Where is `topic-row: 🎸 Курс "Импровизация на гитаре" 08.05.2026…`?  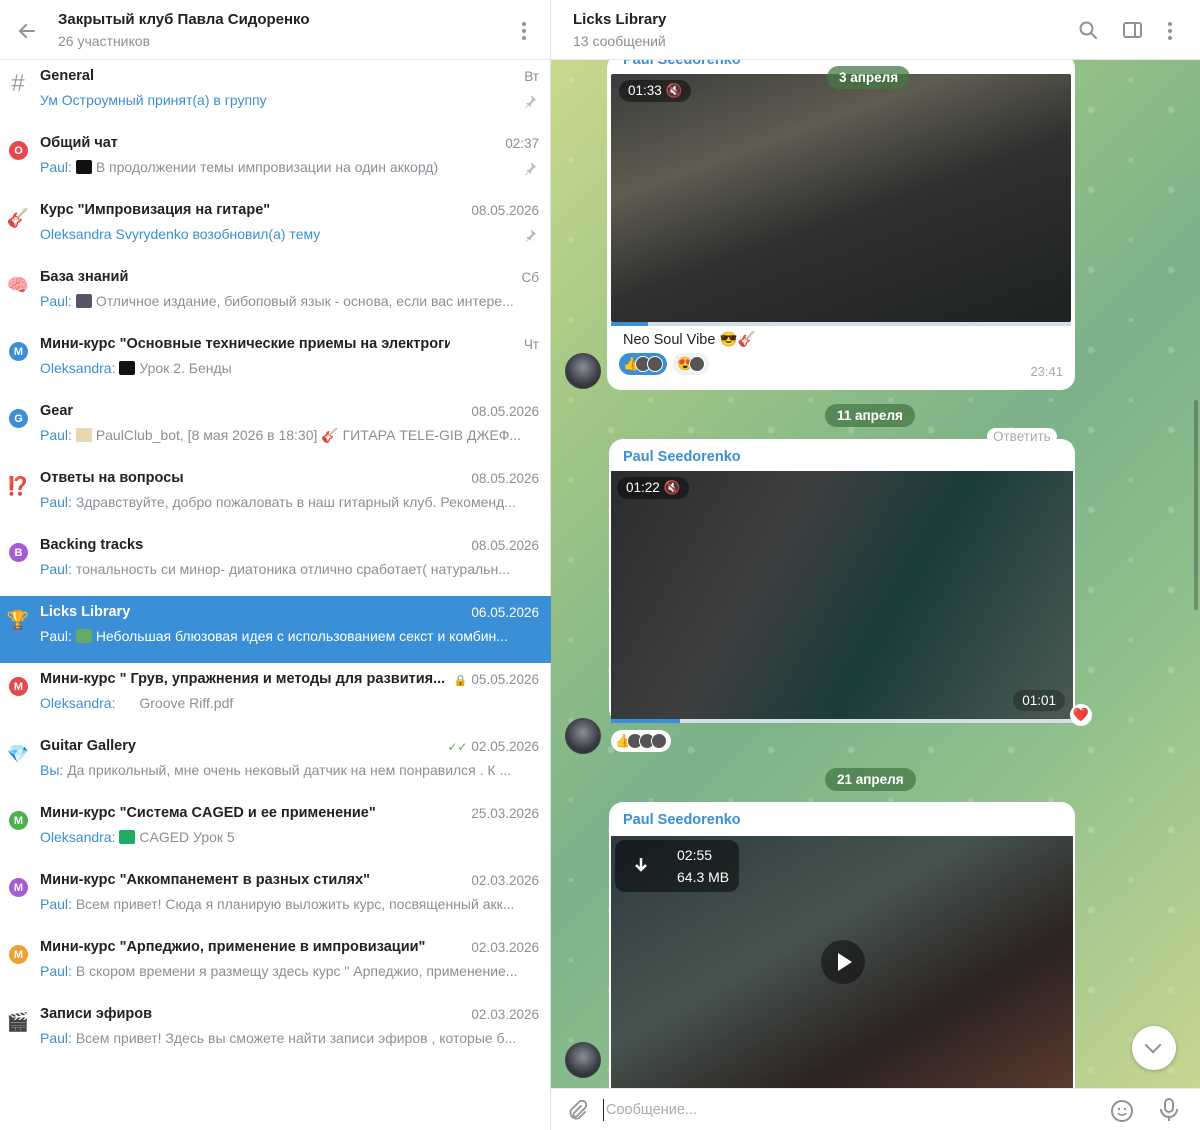 topic-row: 🎸 Курс "Импровизация на гитаре" 08.05.2026… is located at coordinates (275, 227).